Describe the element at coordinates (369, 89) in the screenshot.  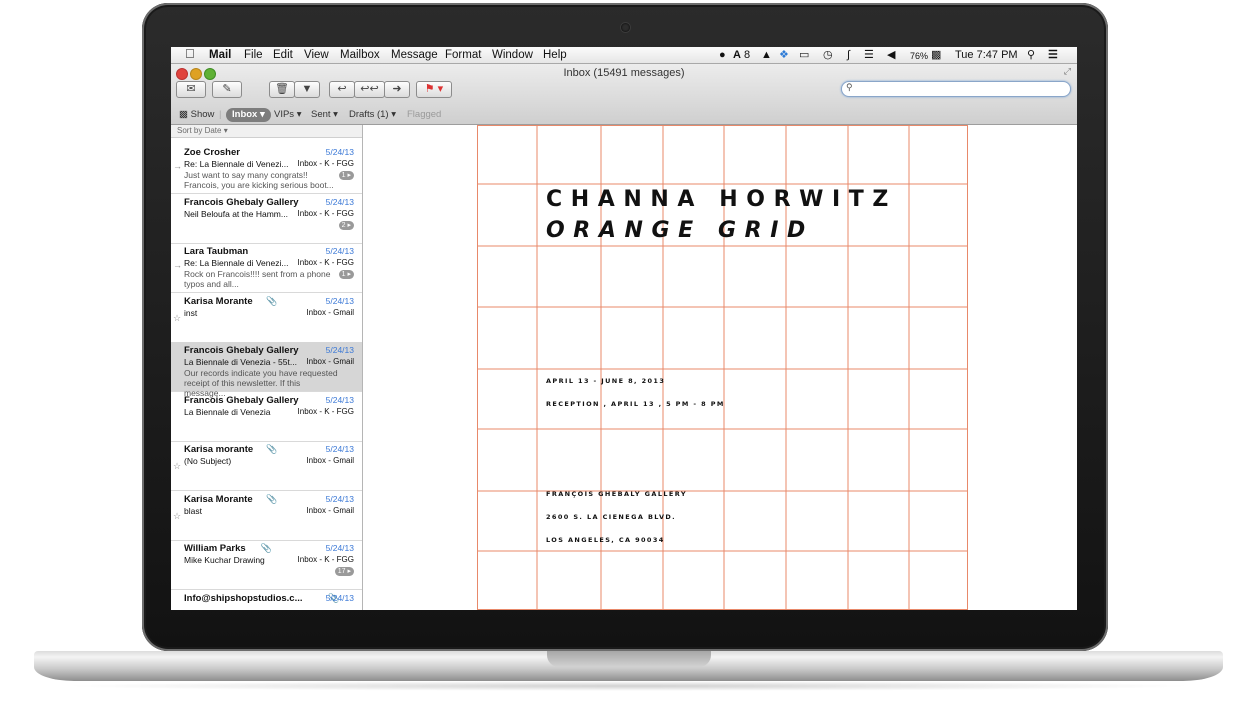
I see `reply-all-button: ↩↩` at that location.